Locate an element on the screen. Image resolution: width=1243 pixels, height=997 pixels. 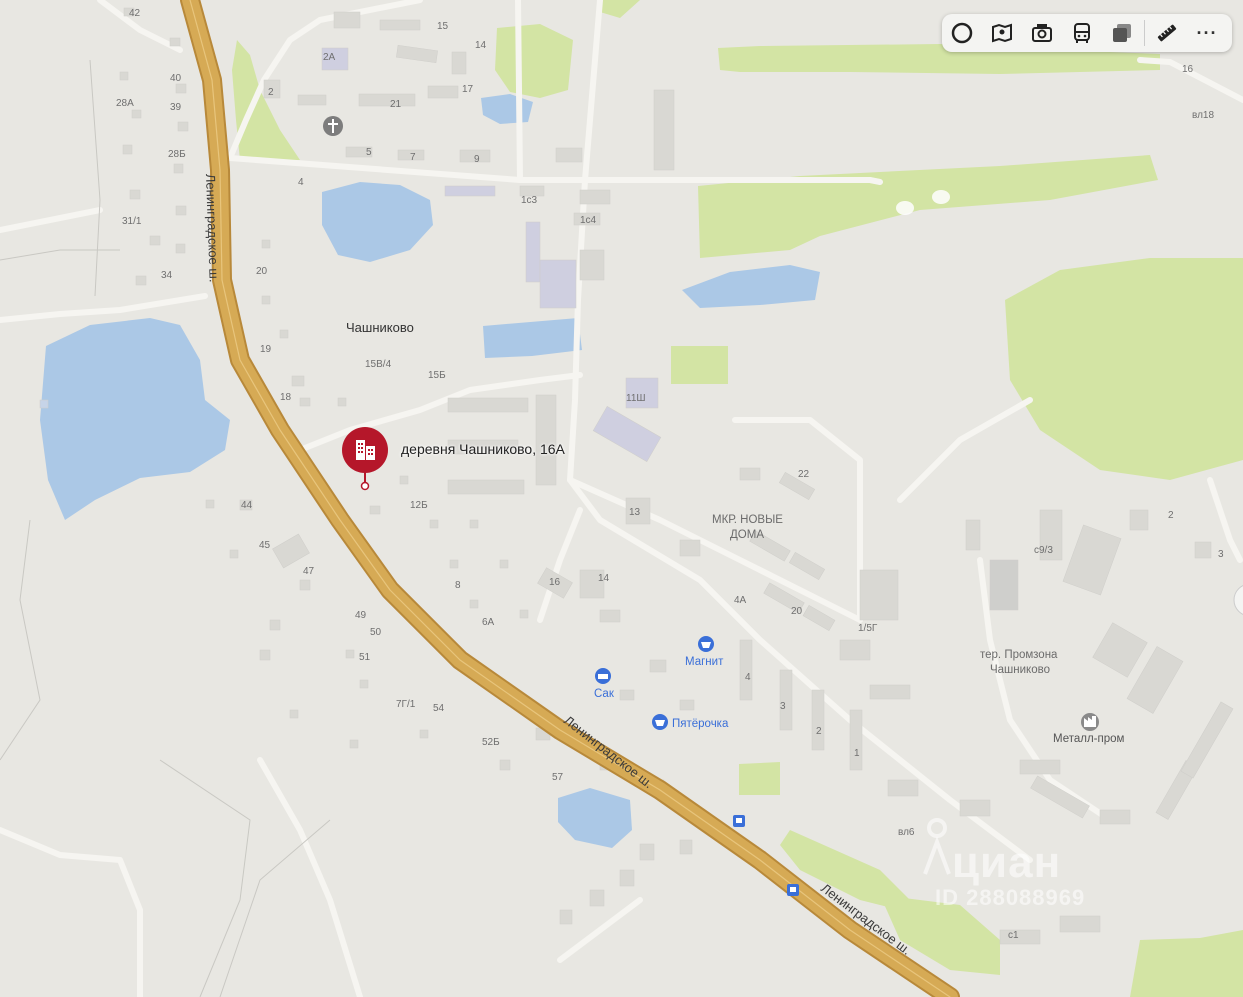
house-number: 4А is located at coordinates (740, 600).